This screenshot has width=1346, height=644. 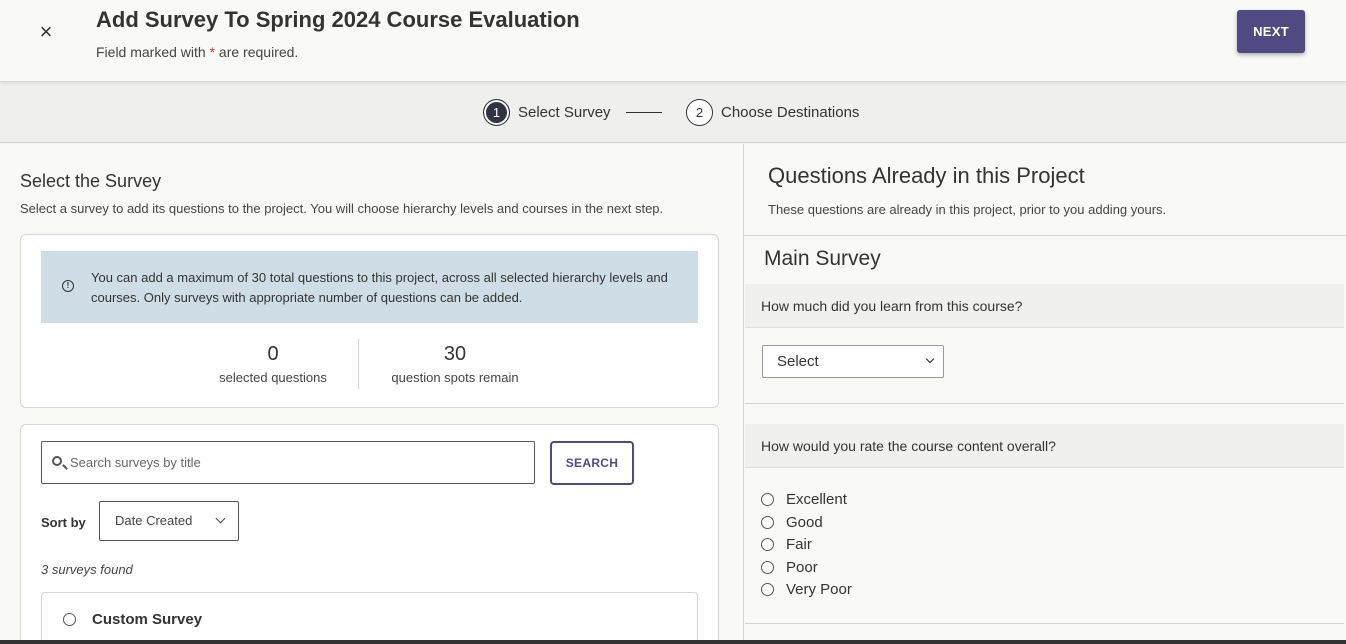 I want to click on panel-title: Questions Already in this Project, so click(x=926, y=175).